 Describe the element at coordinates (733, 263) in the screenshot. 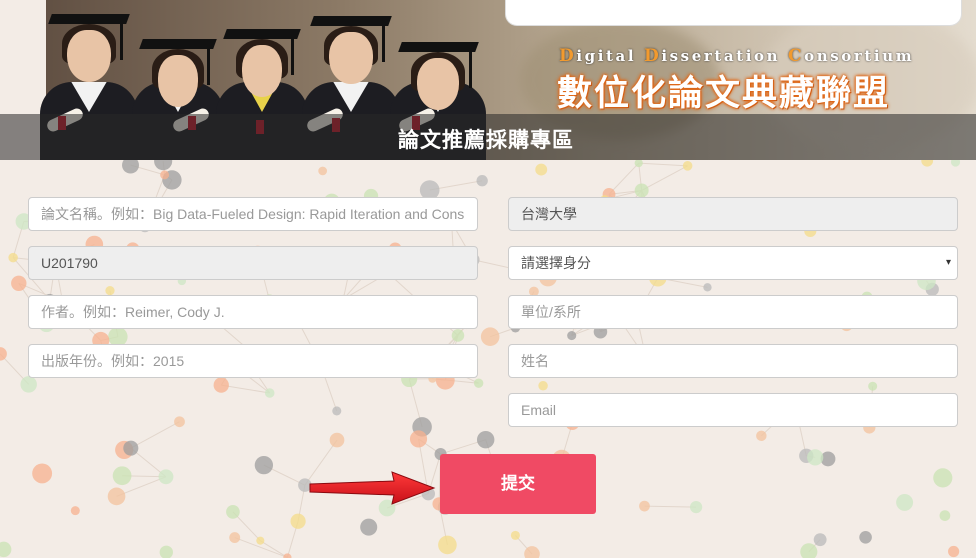

I see `identity-select: 請選擇身分 ▾` at that location.